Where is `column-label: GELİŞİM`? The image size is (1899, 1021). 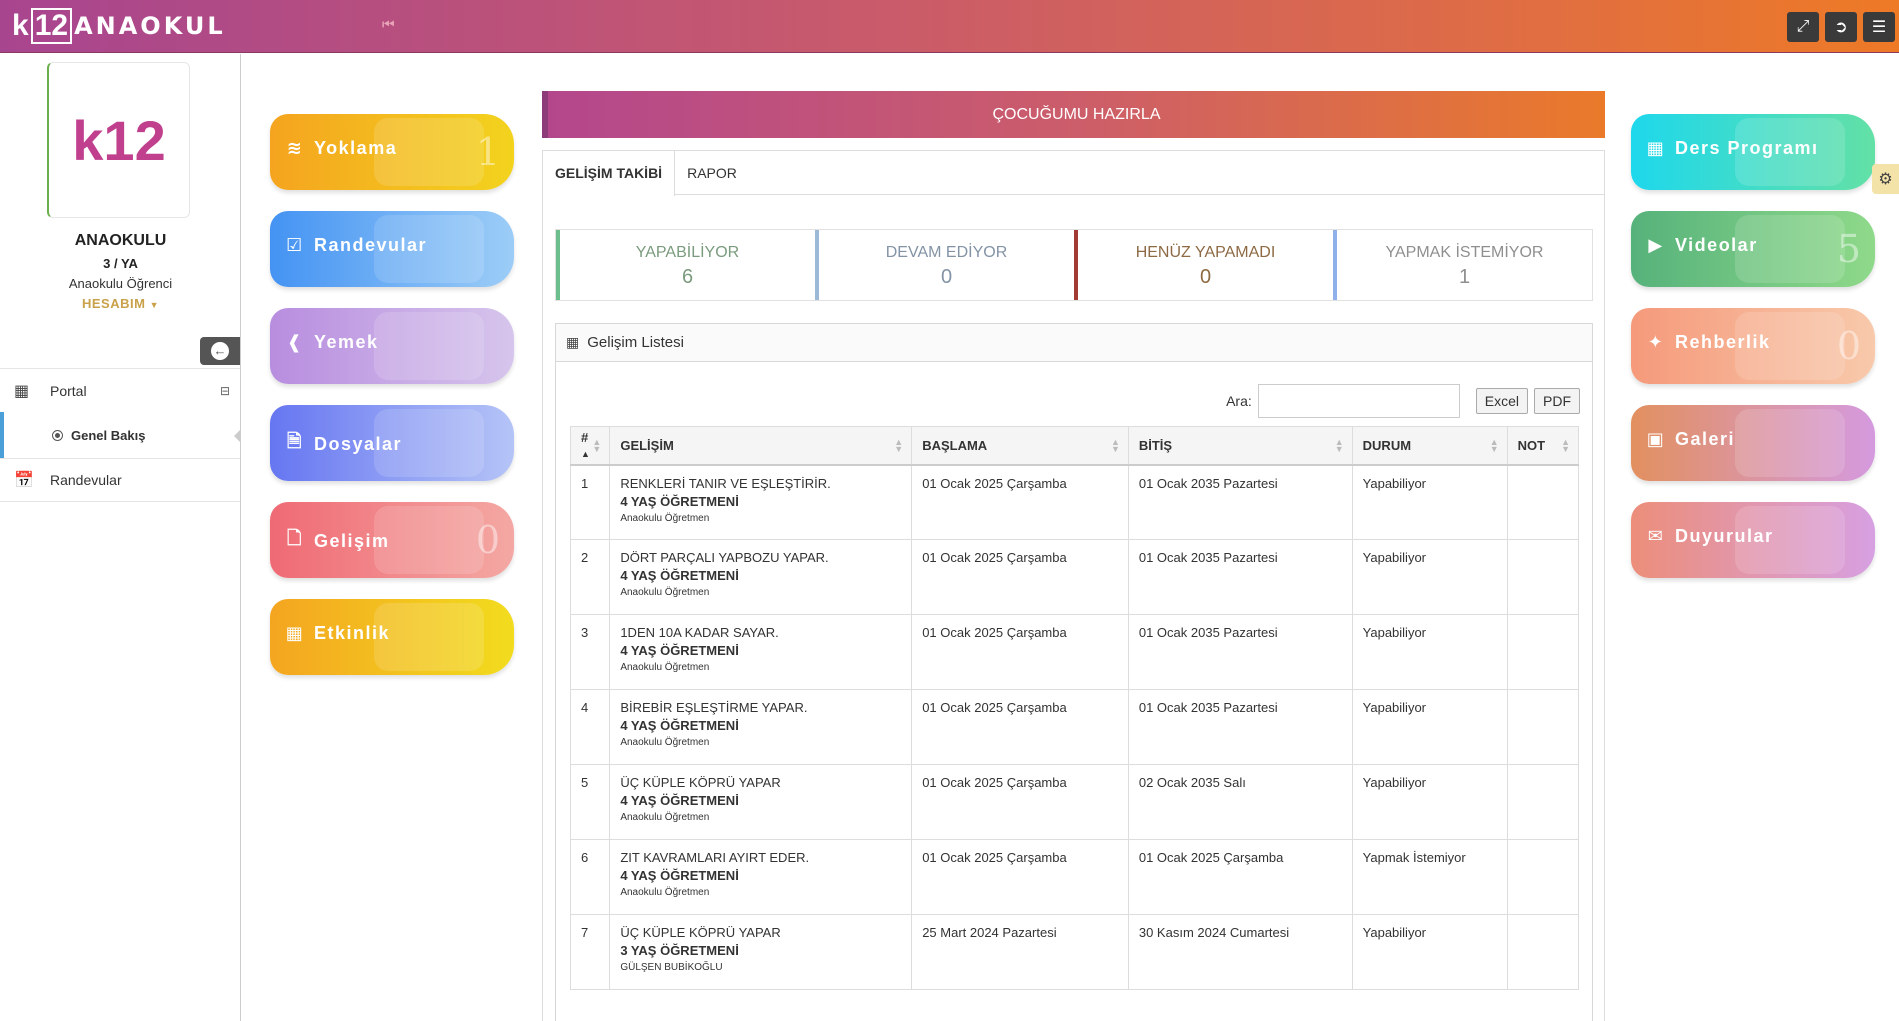 column-label: GELİŞİM is located at coordinates (647, 445).